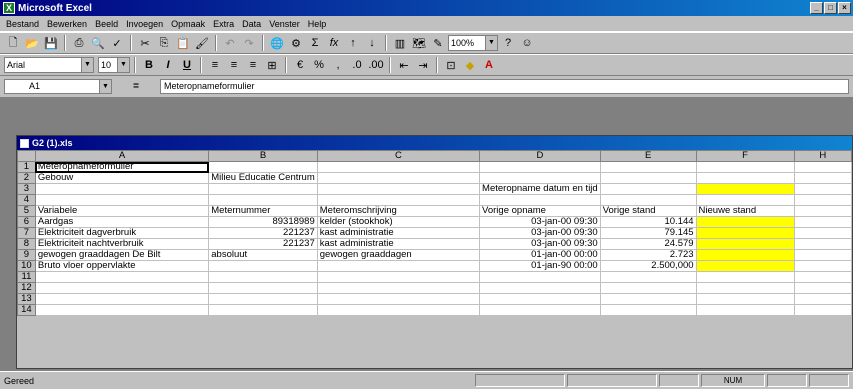 The width and height of the screenshot is (853, 389). Describe the element at coordinates (745, 211) in the screenshot. I see `cell-f5: Nieuwe stand` at that location.